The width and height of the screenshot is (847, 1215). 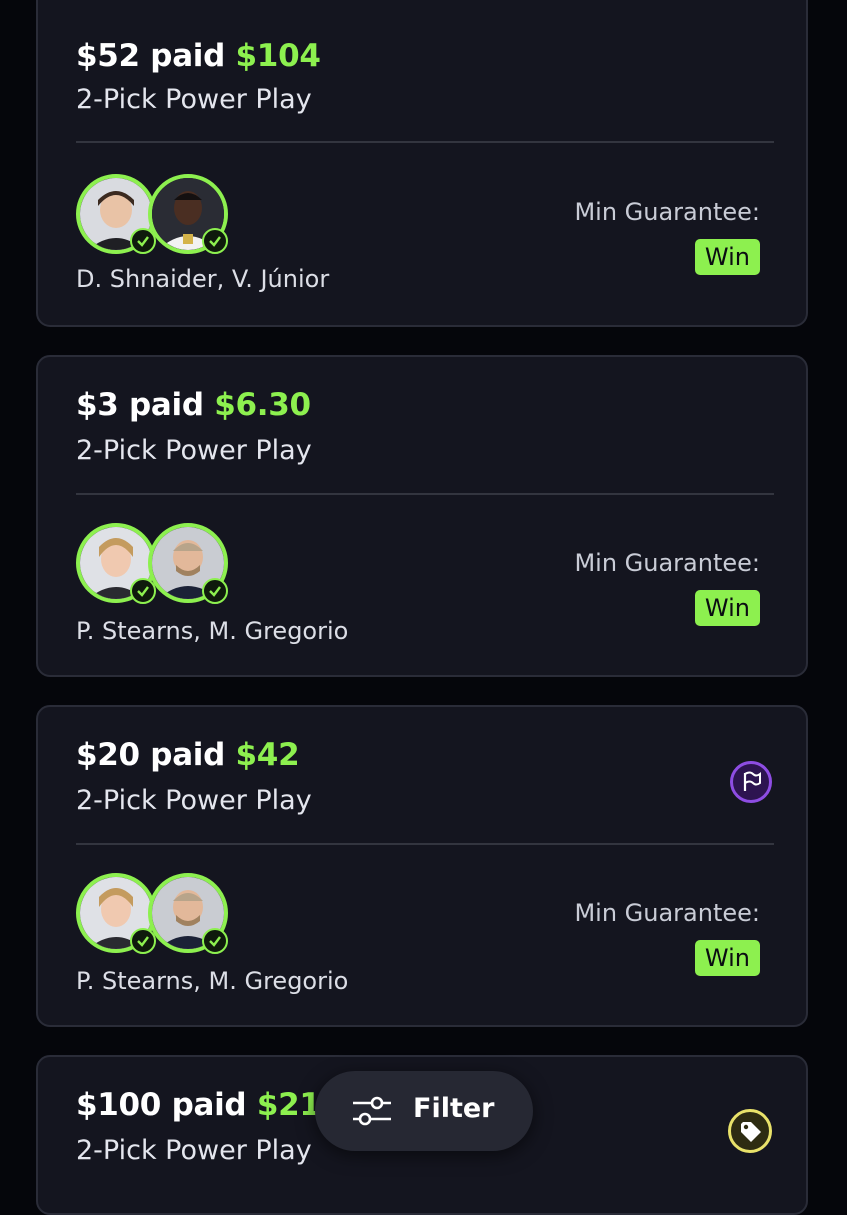 I want to click on payout-amount: $42, so click(x=267, y=755).